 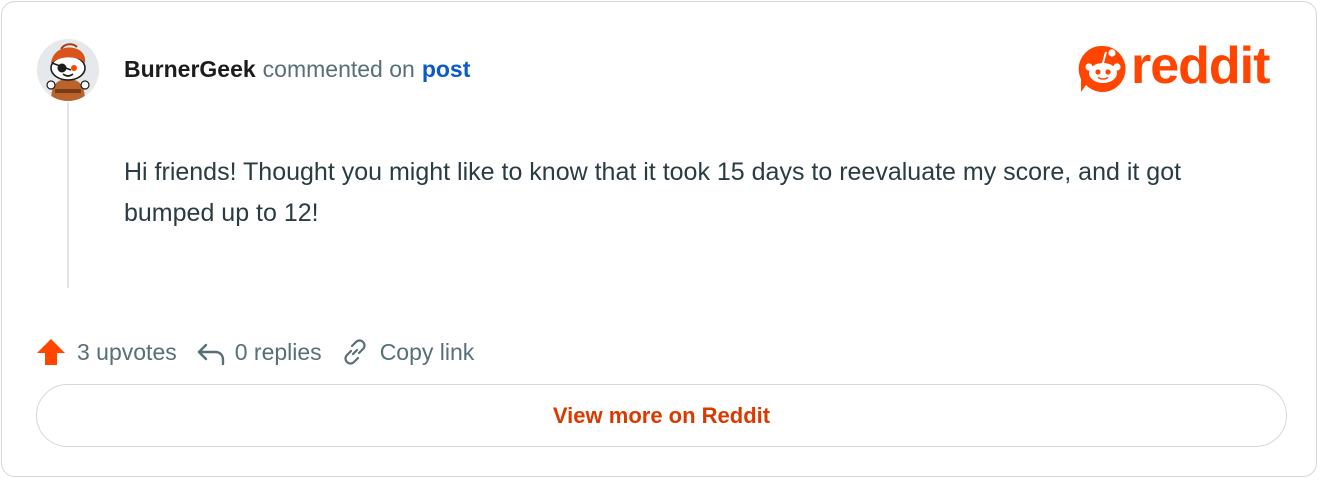 I want to click on replies-button: 0 replies, so click(x=258, y=352).